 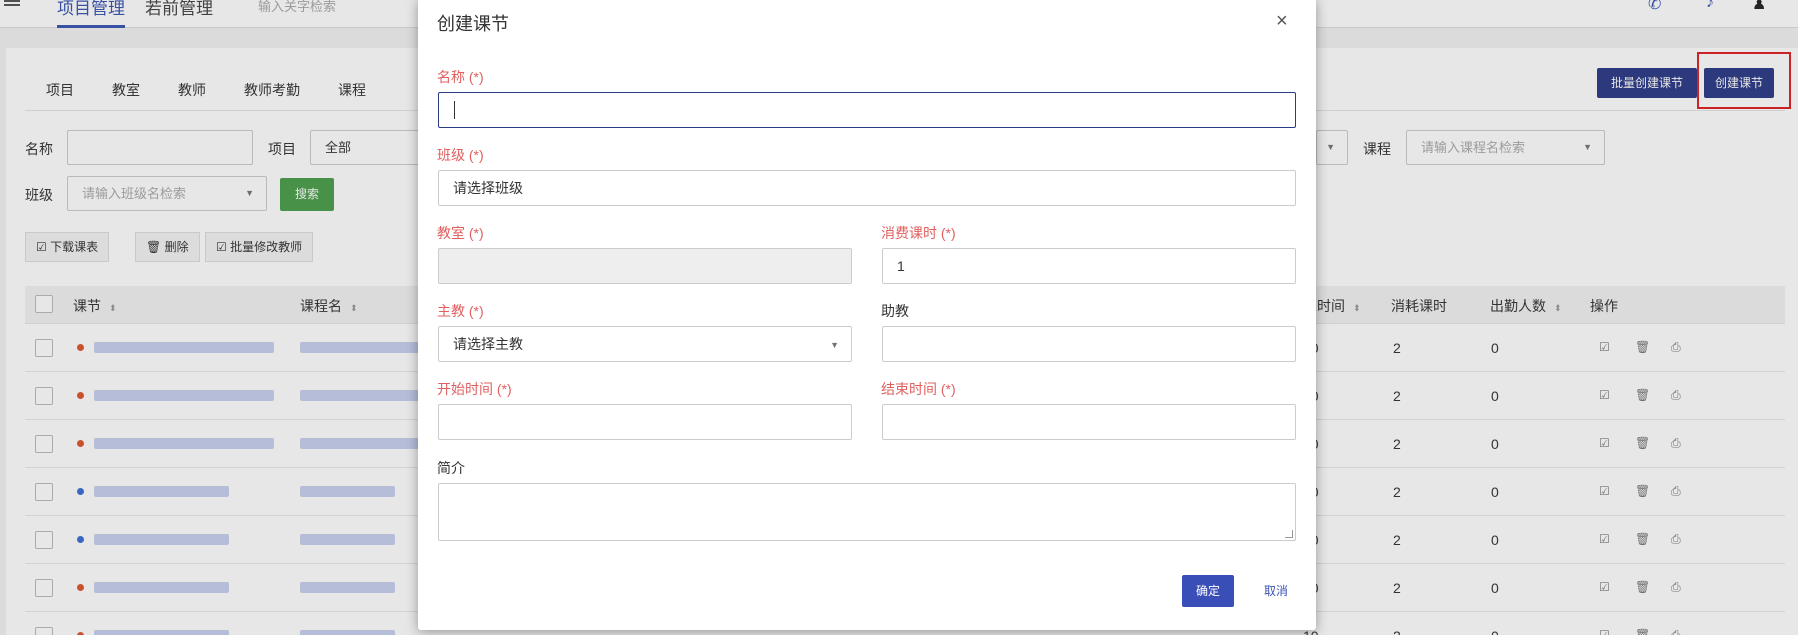 I want to click on intro-textarea, so click(x=867, y=512).